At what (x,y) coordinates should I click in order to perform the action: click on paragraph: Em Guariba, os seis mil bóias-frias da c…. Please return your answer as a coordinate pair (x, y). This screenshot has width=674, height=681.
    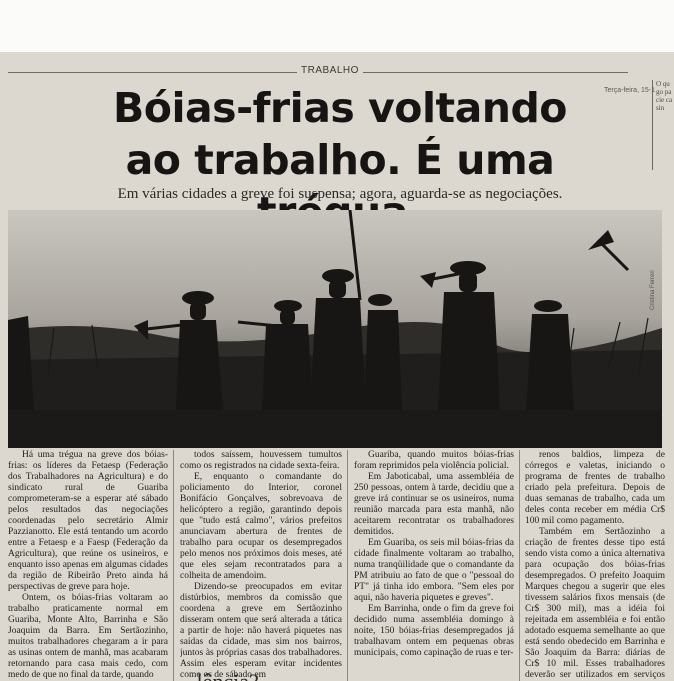
    Looking at the image, I should click on (434, 570).